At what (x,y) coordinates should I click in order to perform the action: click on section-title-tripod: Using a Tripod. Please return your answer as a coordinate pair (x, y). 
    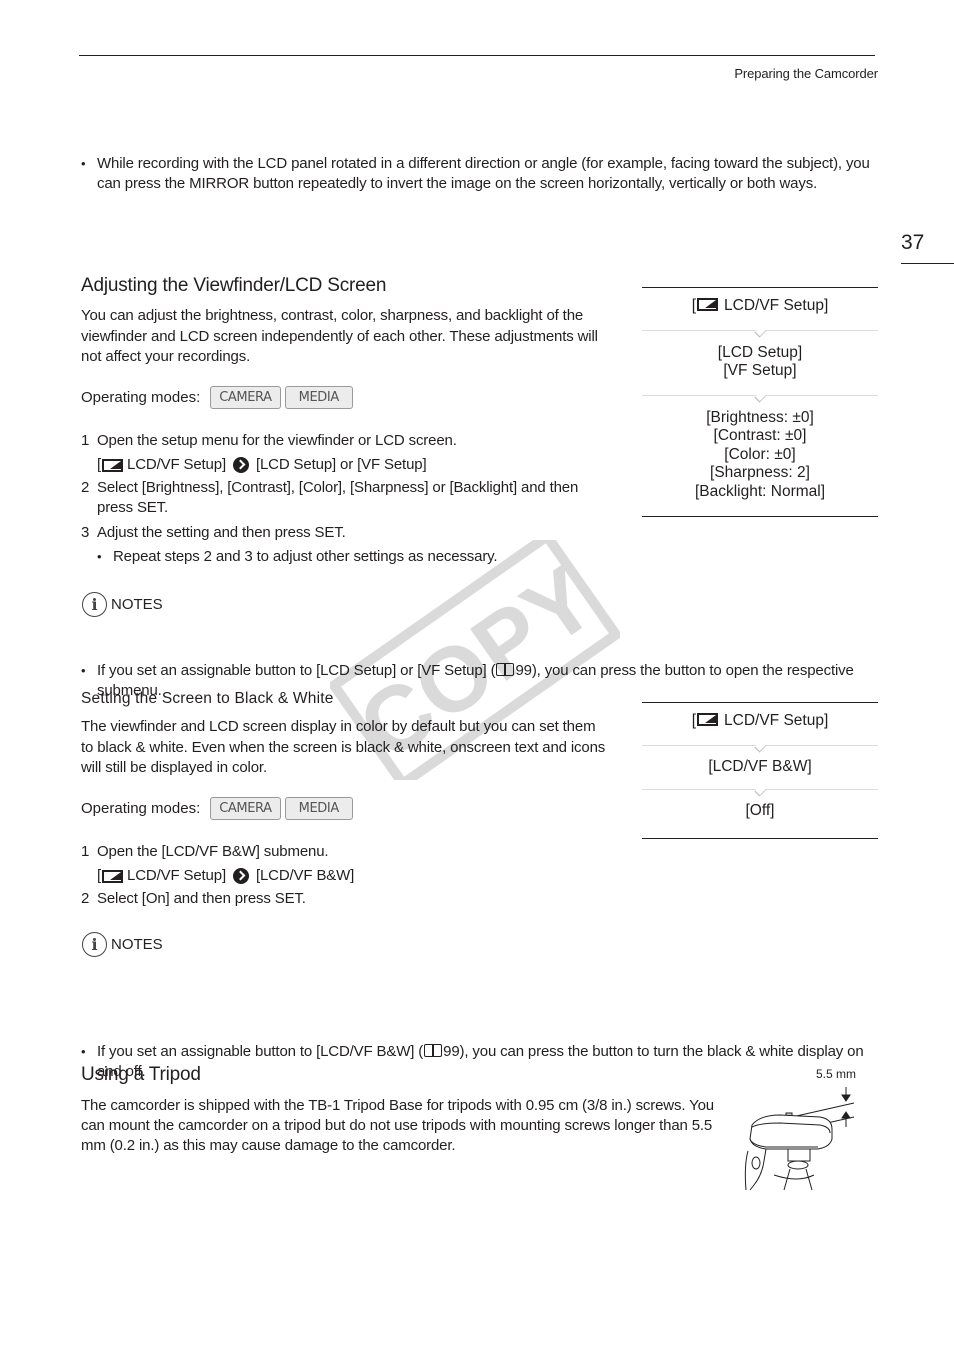
    Looking at the image, I should click on (141, 1074).